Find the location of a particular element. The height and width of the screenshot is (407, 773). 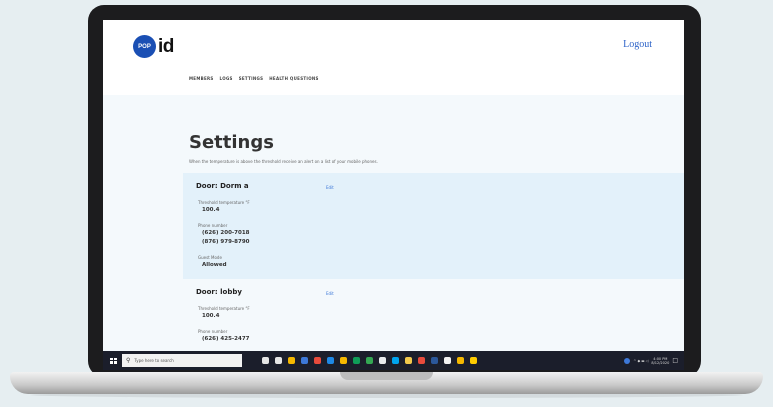

popid-logo: POP id is located at coordinates (153, 46).